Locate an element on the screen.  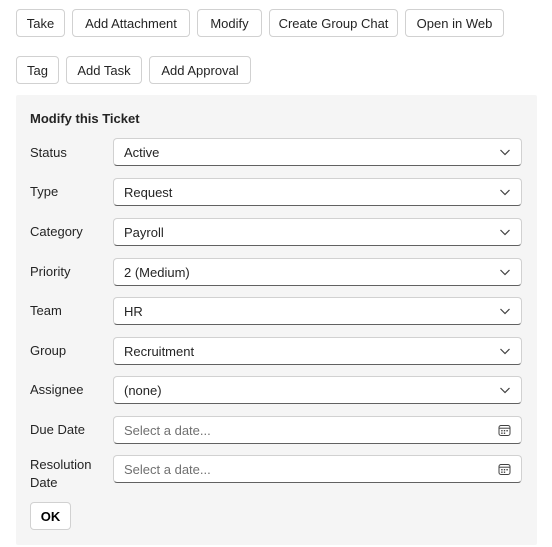
take-button: Take is located at coordinates (40, 23).